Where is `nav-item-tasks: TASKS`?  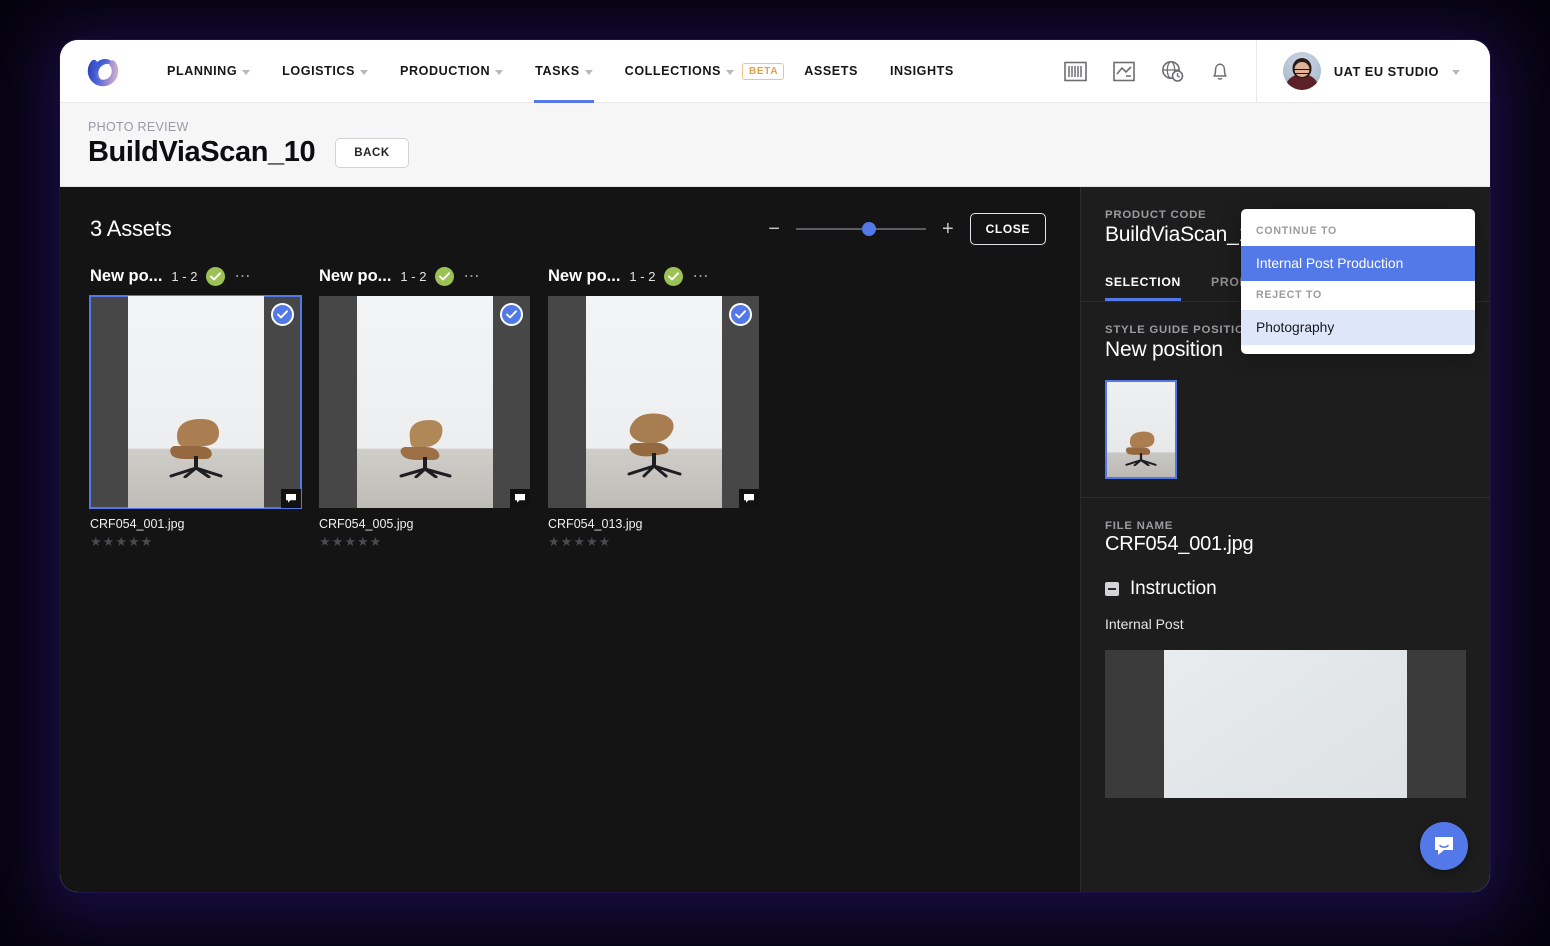 nav-item-tasks: TASKS is located at coordinates (564, 71).